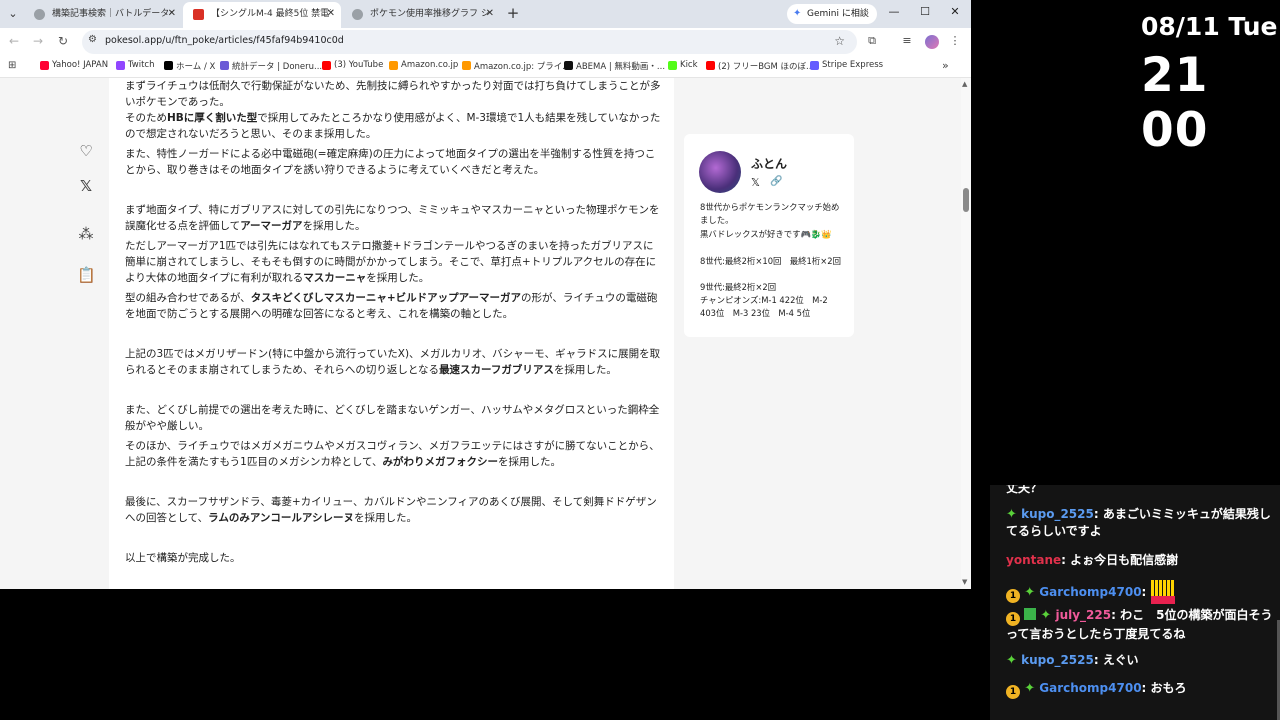 The height and width of the screenshot is (720, 1280). I want to click on twitch-icon, so click(120, 65).